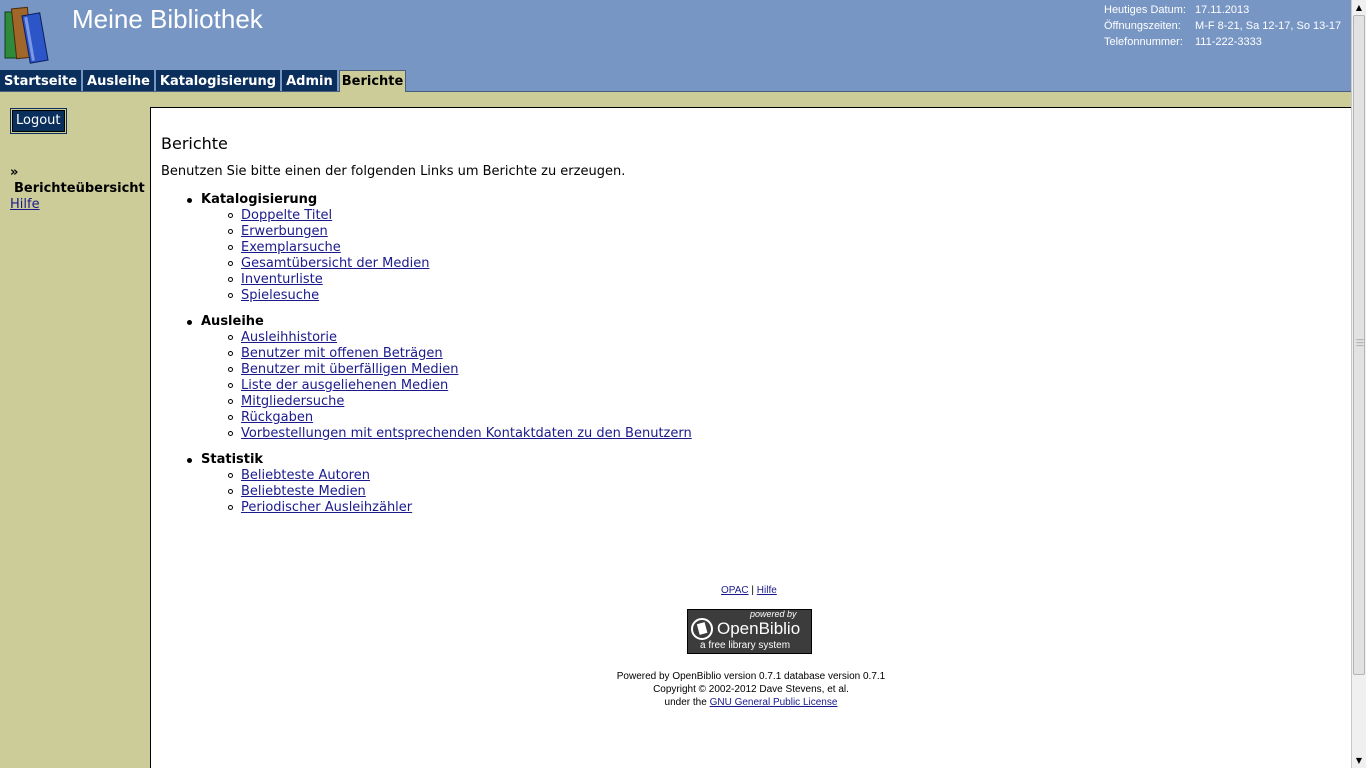  I want to click on report-link: Doppelte Titel, so click(286, 215).